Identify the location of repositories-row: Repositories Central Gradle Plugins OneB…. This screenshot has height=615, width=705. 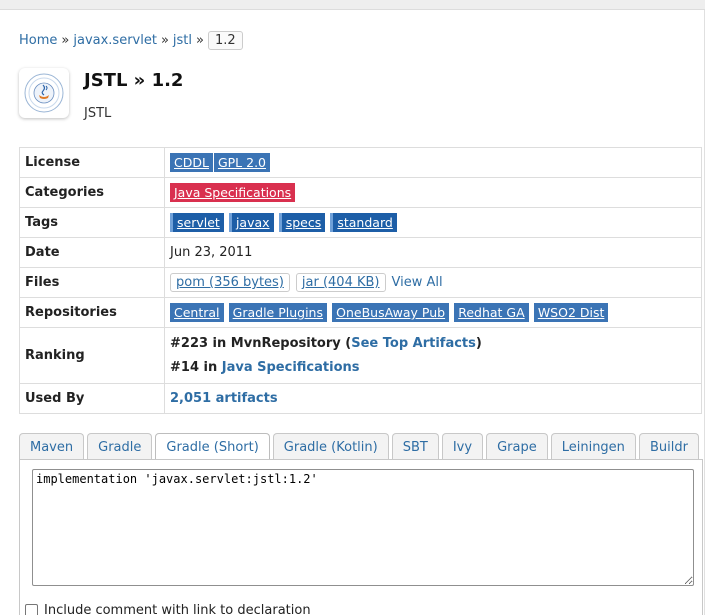
(360, 312).